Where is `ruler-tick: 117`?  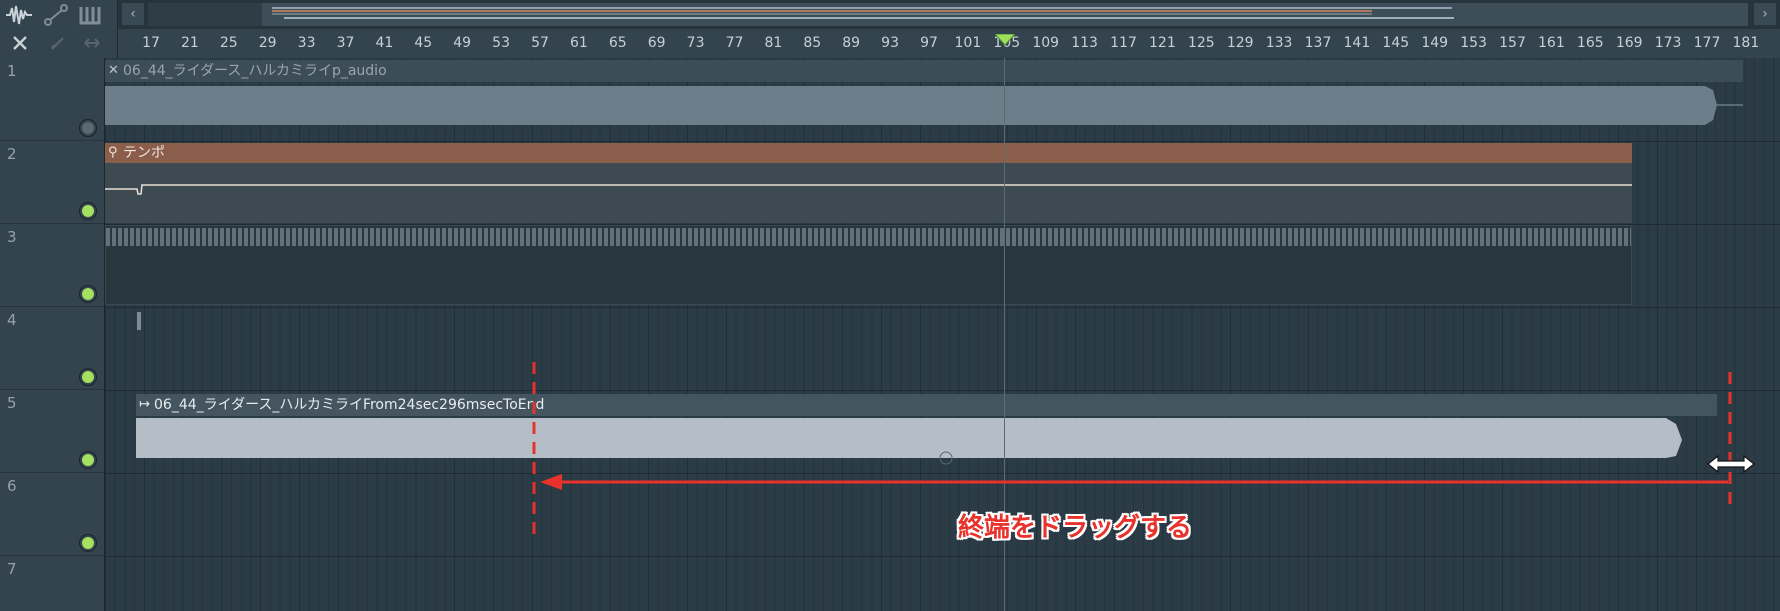 ruler-tick: 117 is located at coordinates (1123, 43).